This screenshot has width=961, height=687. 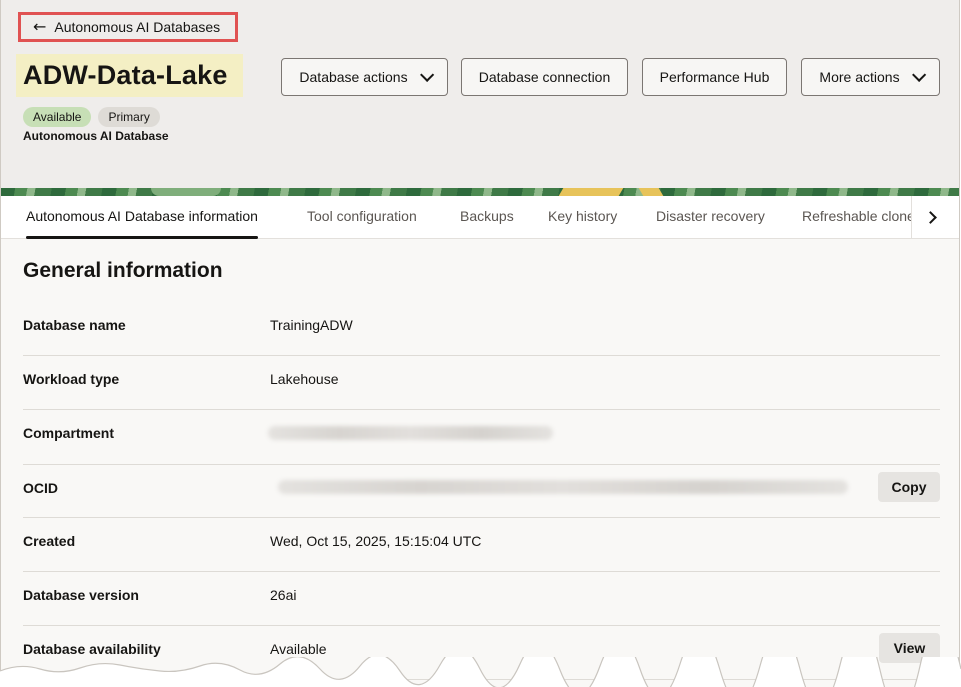 I want to click on tab-label: Key history, so click(x=583, y=216).